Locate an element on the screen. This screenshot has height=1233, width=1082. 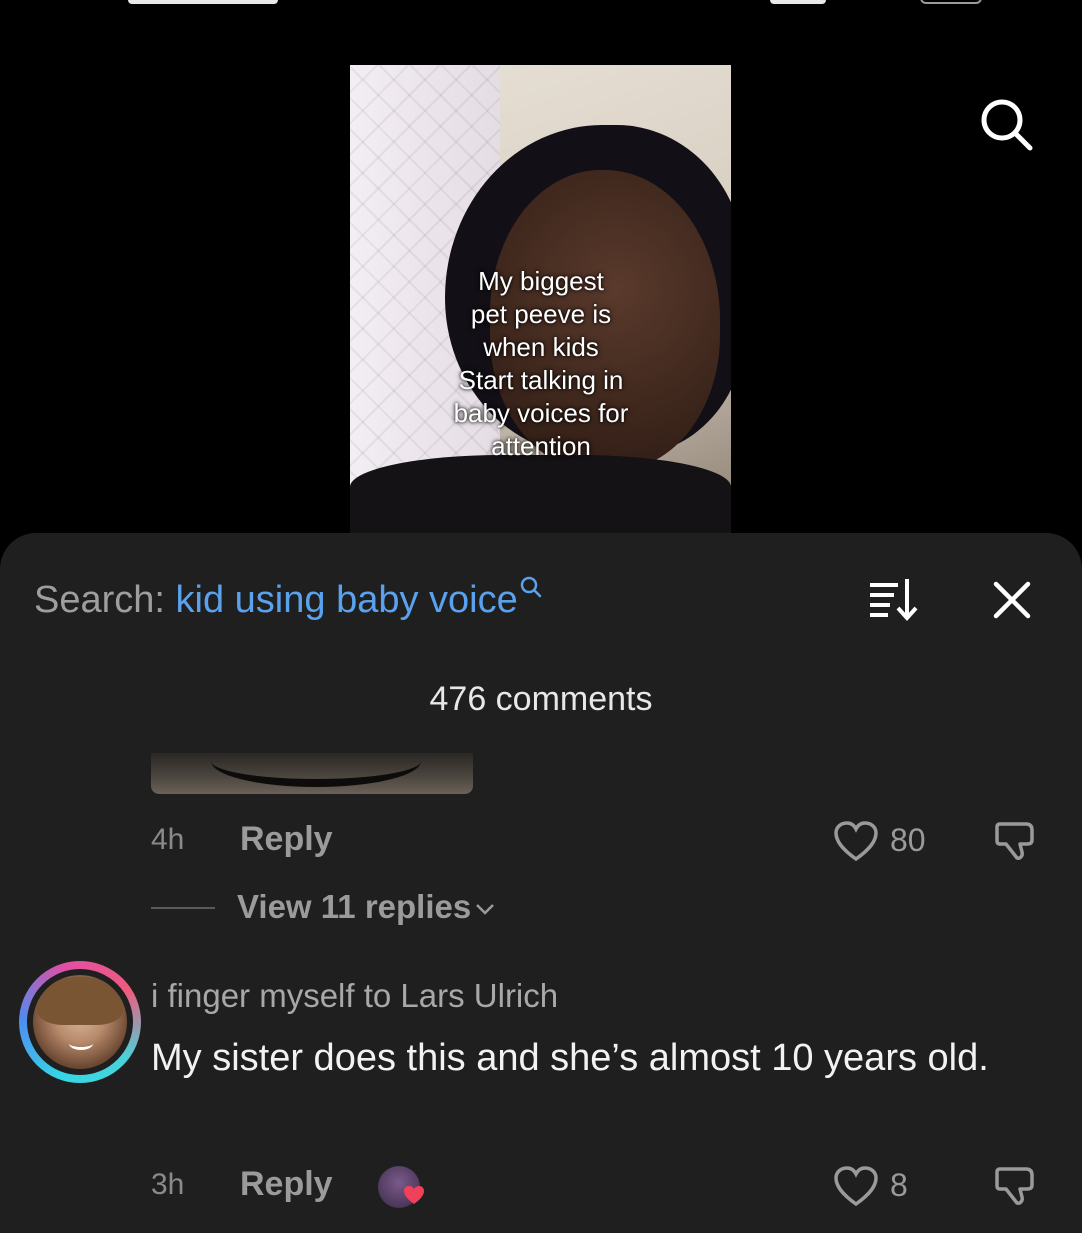
chevron-down-icon is located at coordinates (485, 910).